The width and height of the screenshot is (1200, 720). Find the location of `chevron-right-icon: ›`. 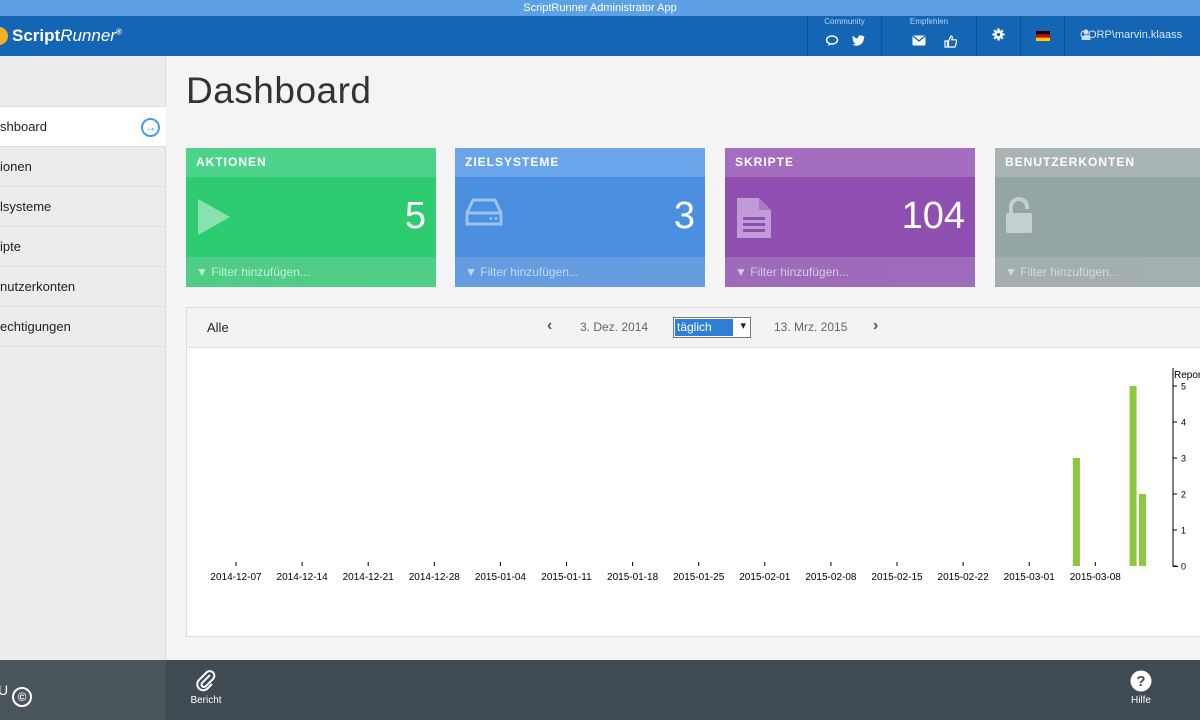

chevron-right-icon: › is located at coordinates (875, 326).